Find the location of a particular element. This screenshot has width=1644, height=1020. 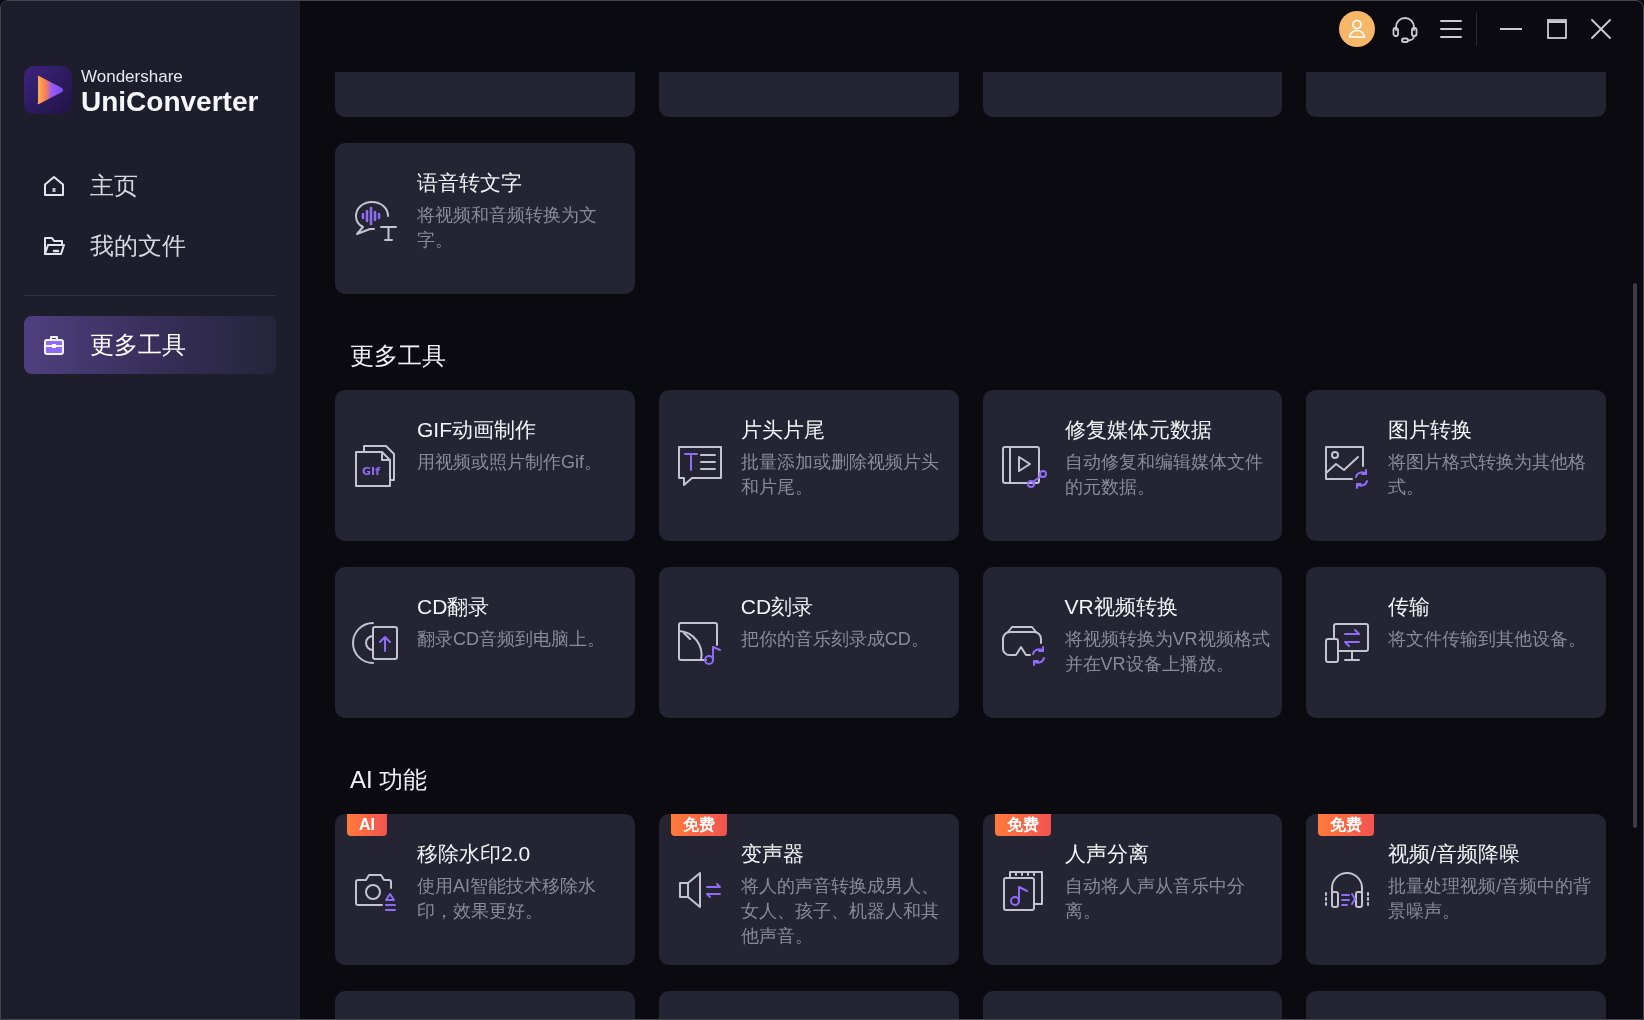

tool-card: 传输 将文件传输到其他设备。 is located at coordinates (1456, 642).